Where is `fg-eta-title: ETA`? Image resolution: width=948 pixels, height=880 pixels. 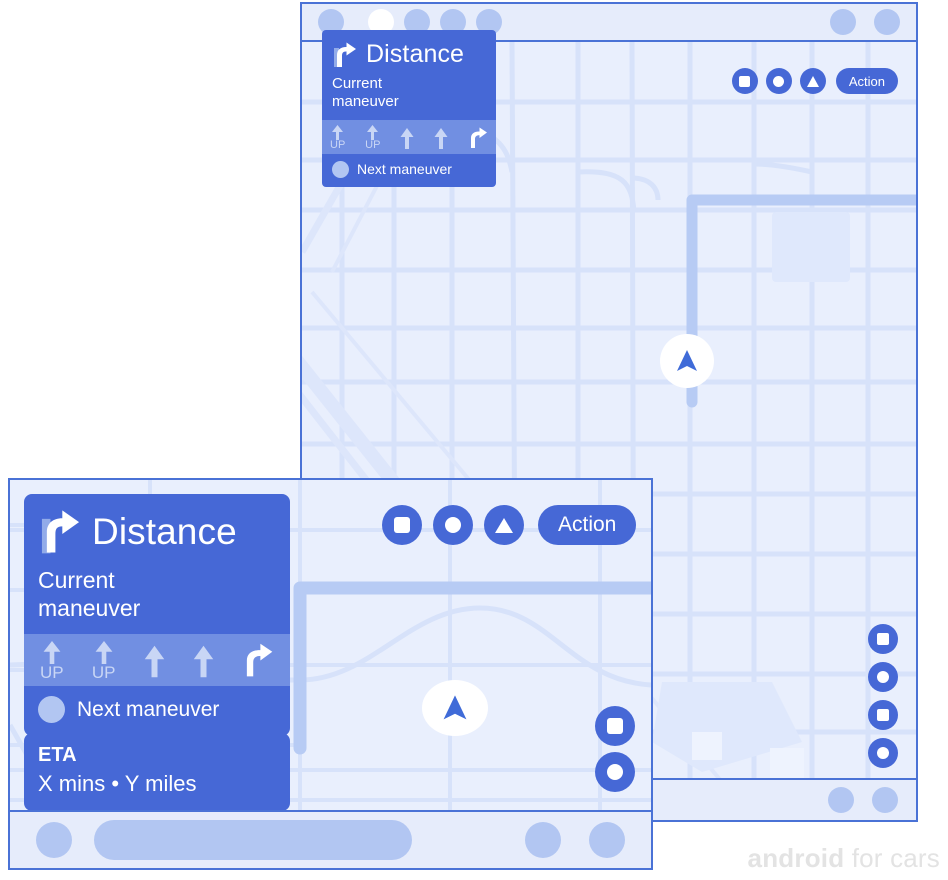 fg-eta-title: ETA is located at coordinates (57, 755).